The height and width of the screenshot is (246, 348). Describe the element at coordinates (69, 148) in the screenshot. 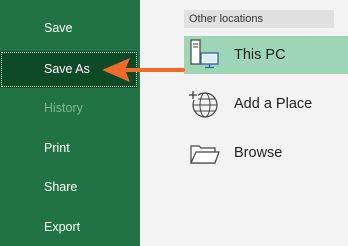

I see `nav-print: Print` at that location.